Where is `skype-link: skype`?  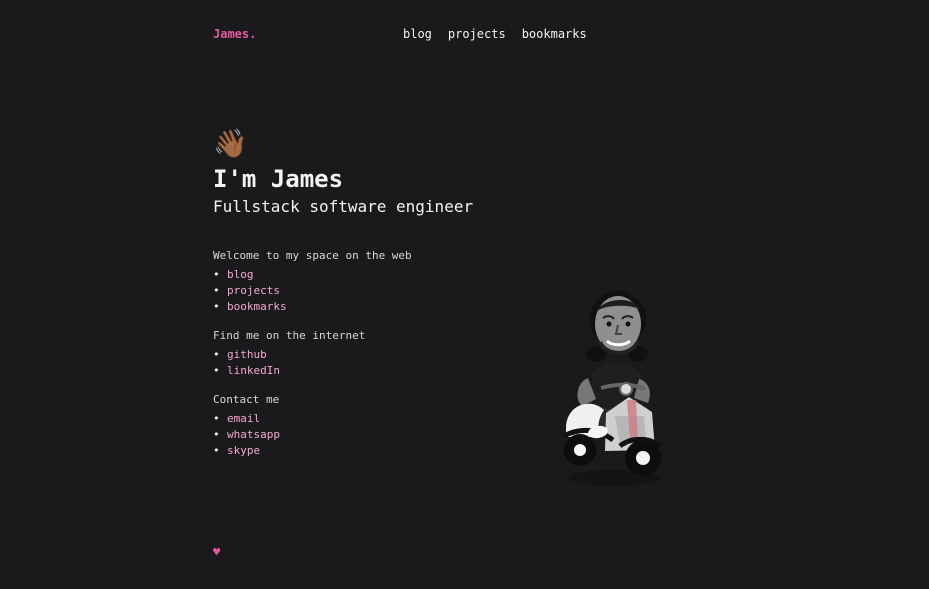 skype-link: skype is located at coordinates (243, 450).